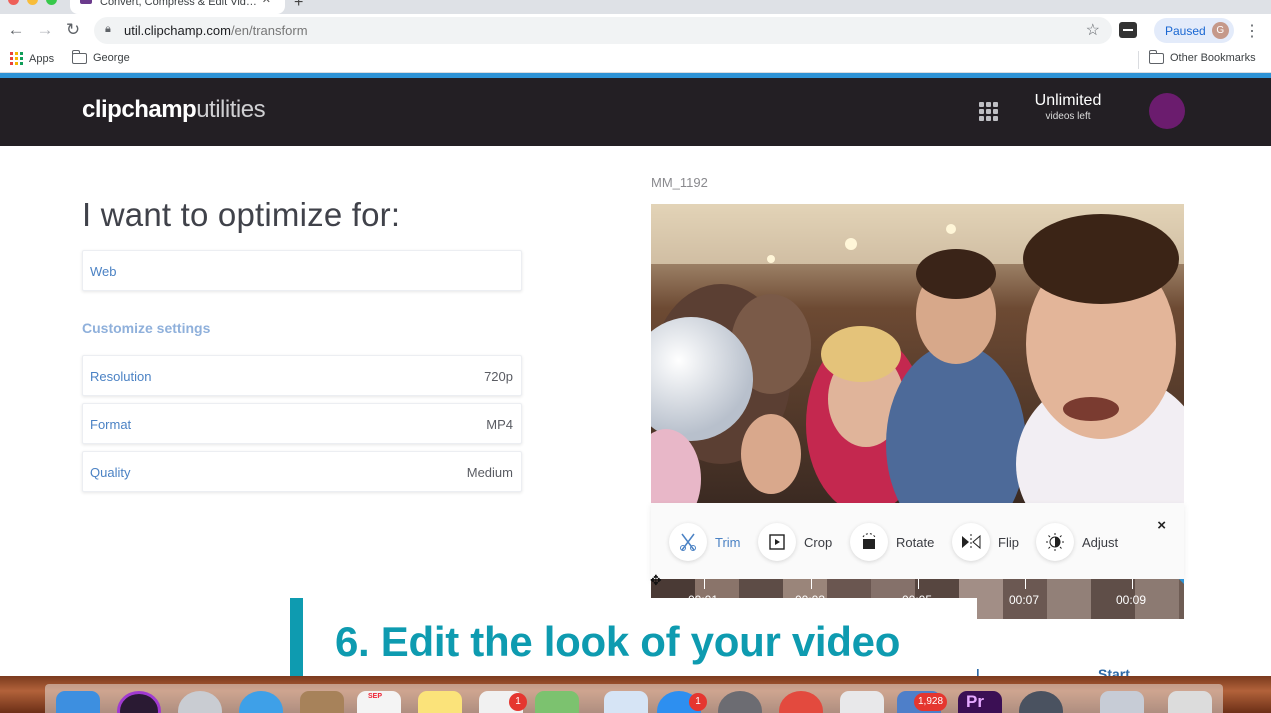  What do you see at coordinates (656, 580) in the screenshot?
I see `move-cursor-icon: ✥` at bounding box center [656, 580].